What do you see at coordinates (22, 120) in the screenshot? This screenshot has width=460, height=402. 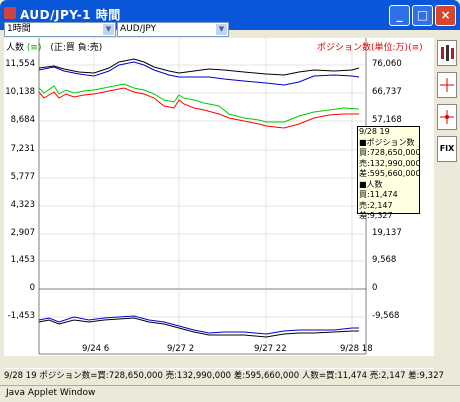 I see `left-axis-tick: 8,684` at bounding box center [22, 120].